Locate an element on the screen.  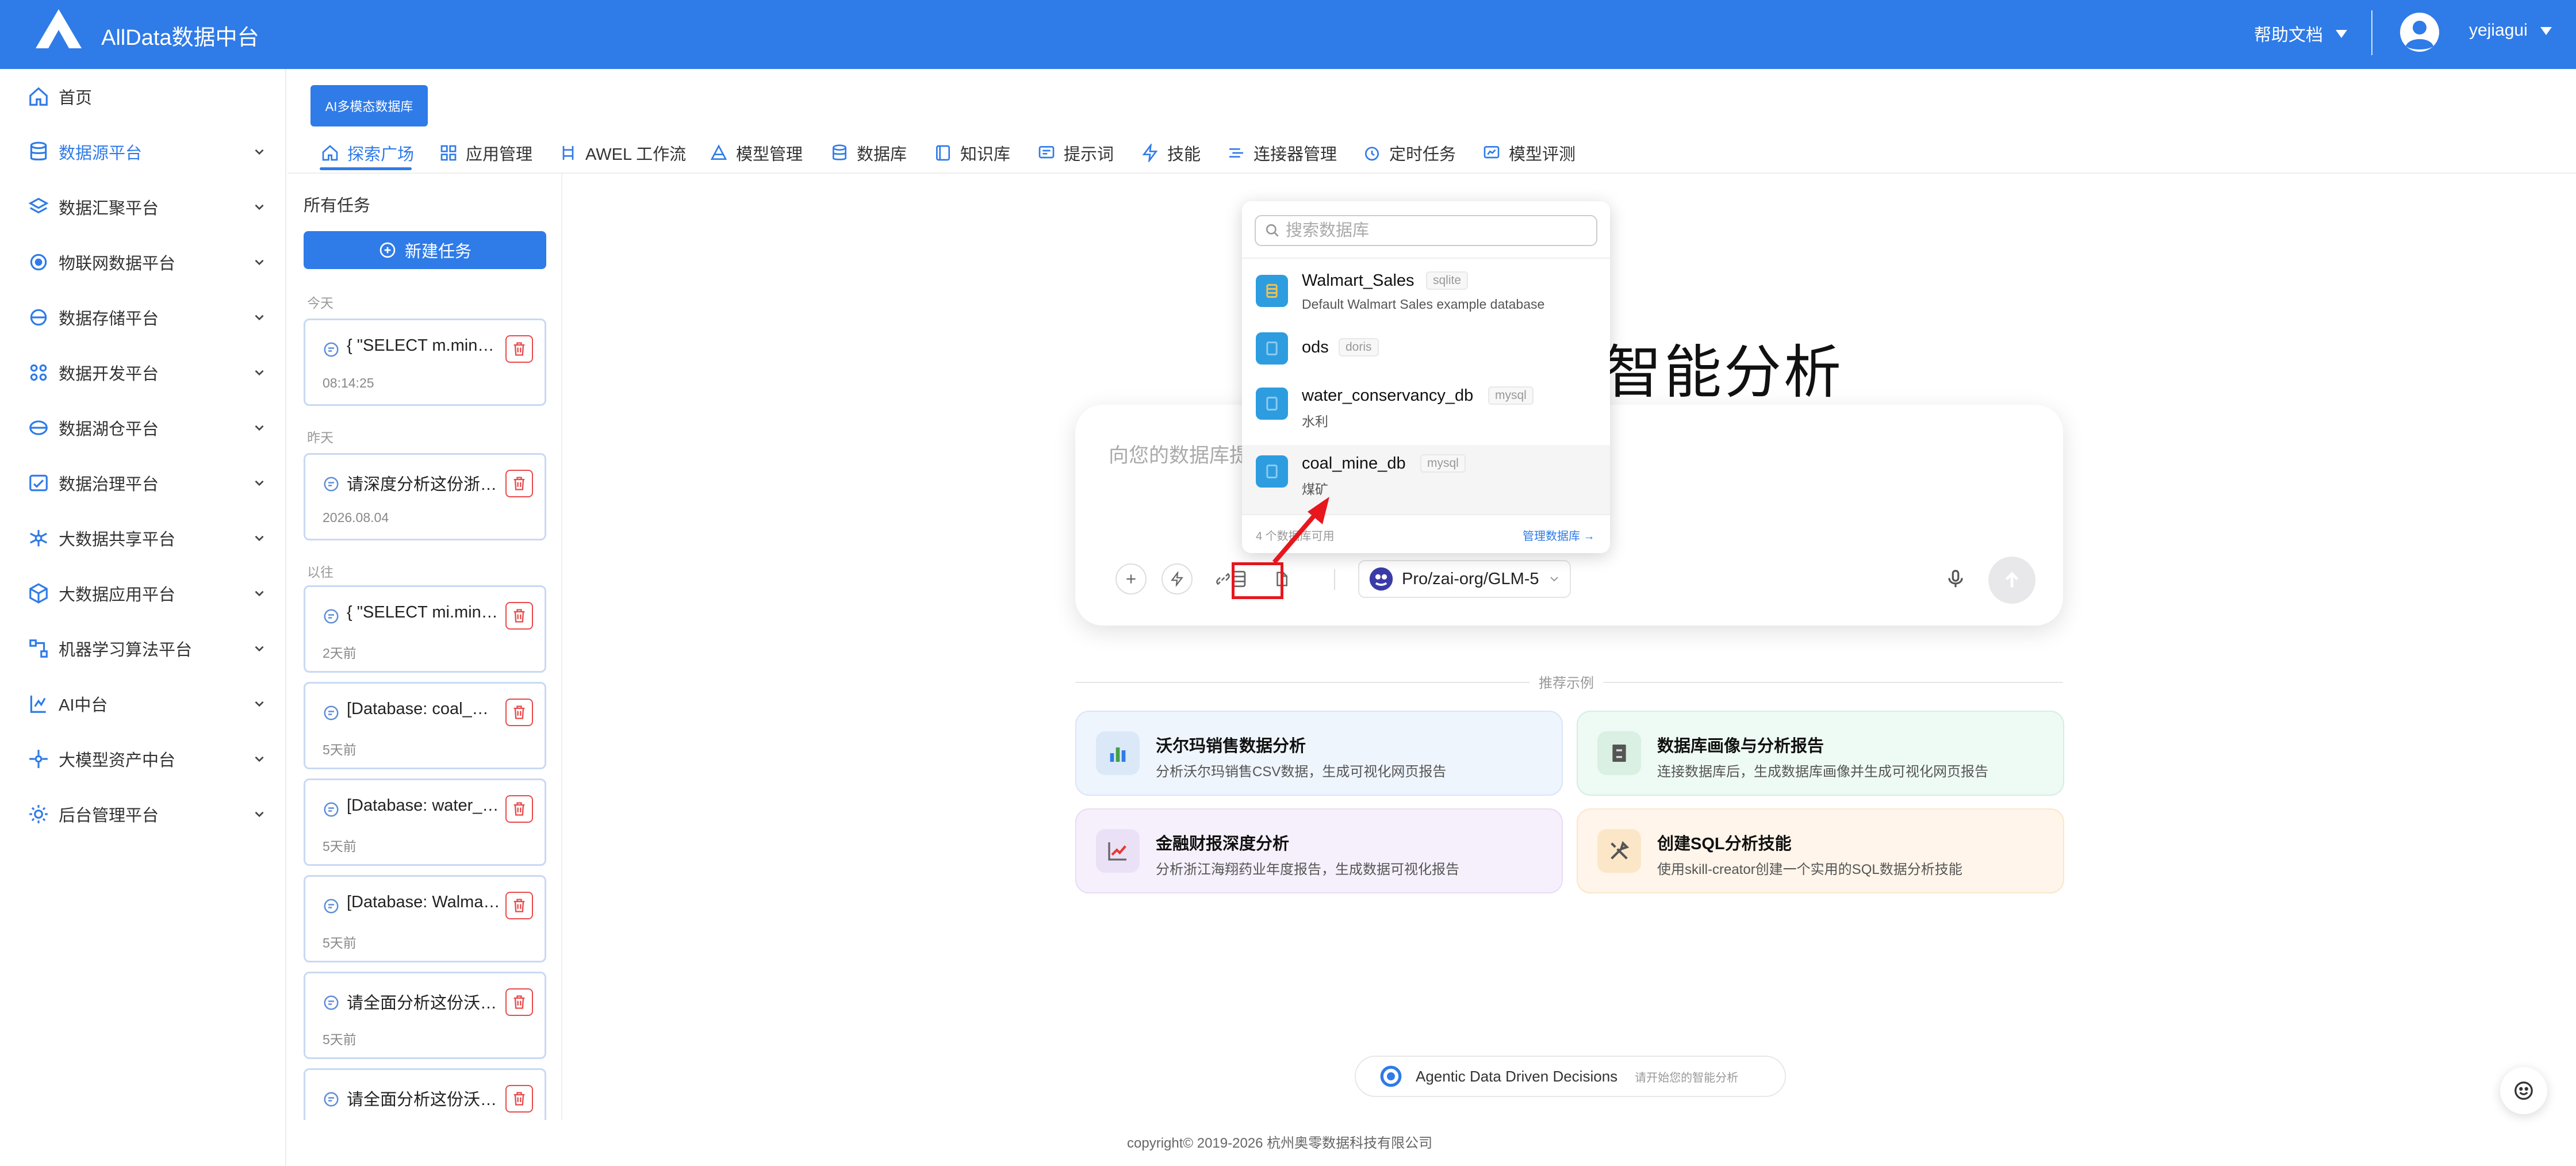
send-icon is located at coordinates (2011, 580).